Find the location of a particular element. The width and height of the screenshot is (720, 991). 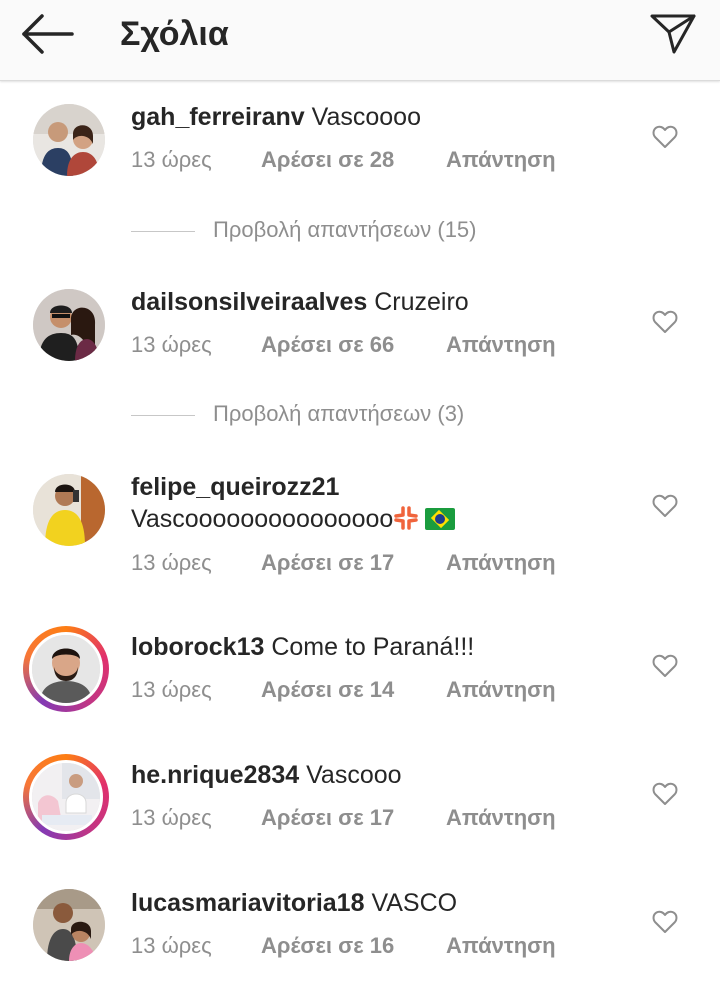

comment-text: he.nrique2834 Vascooo is located at coordinates (391, 775).